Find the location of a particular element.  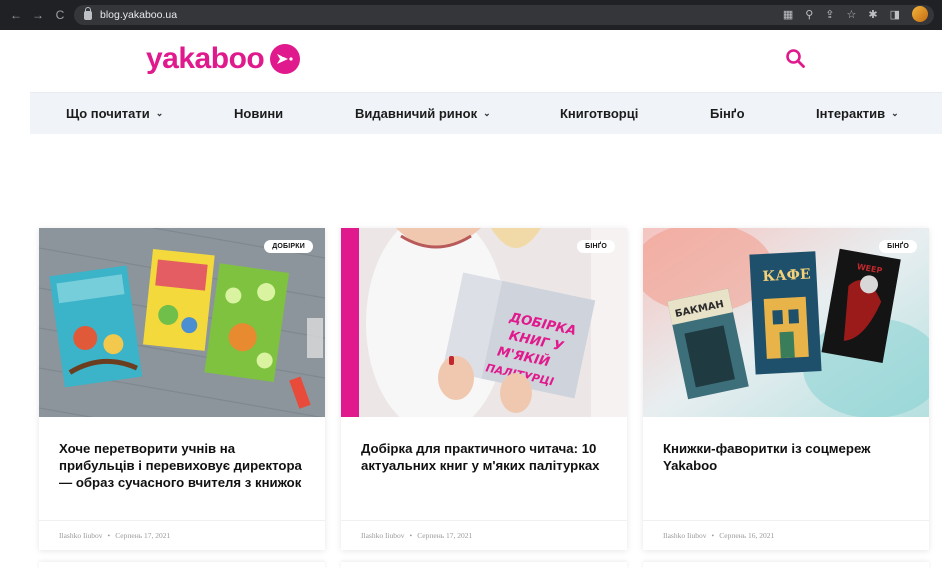

translate-icon: ▦ is located at coordinates (788, 14).